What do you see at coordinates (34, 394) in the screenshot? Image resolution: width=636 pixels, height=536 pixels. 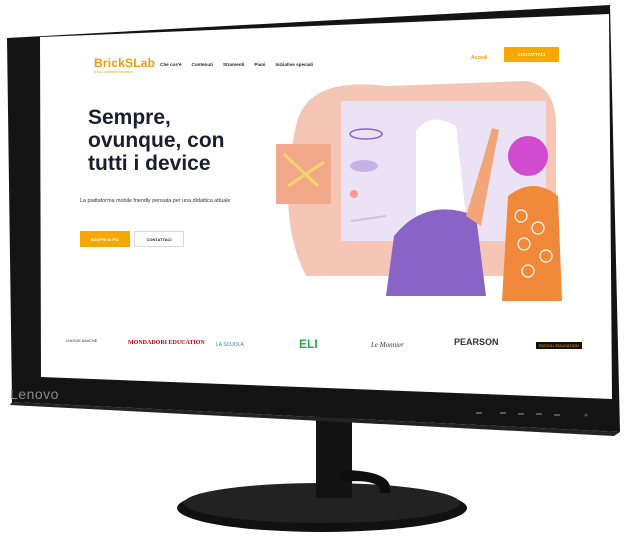 I see `lenovo-logo: Lenovo` at bounding box center [34, 394].